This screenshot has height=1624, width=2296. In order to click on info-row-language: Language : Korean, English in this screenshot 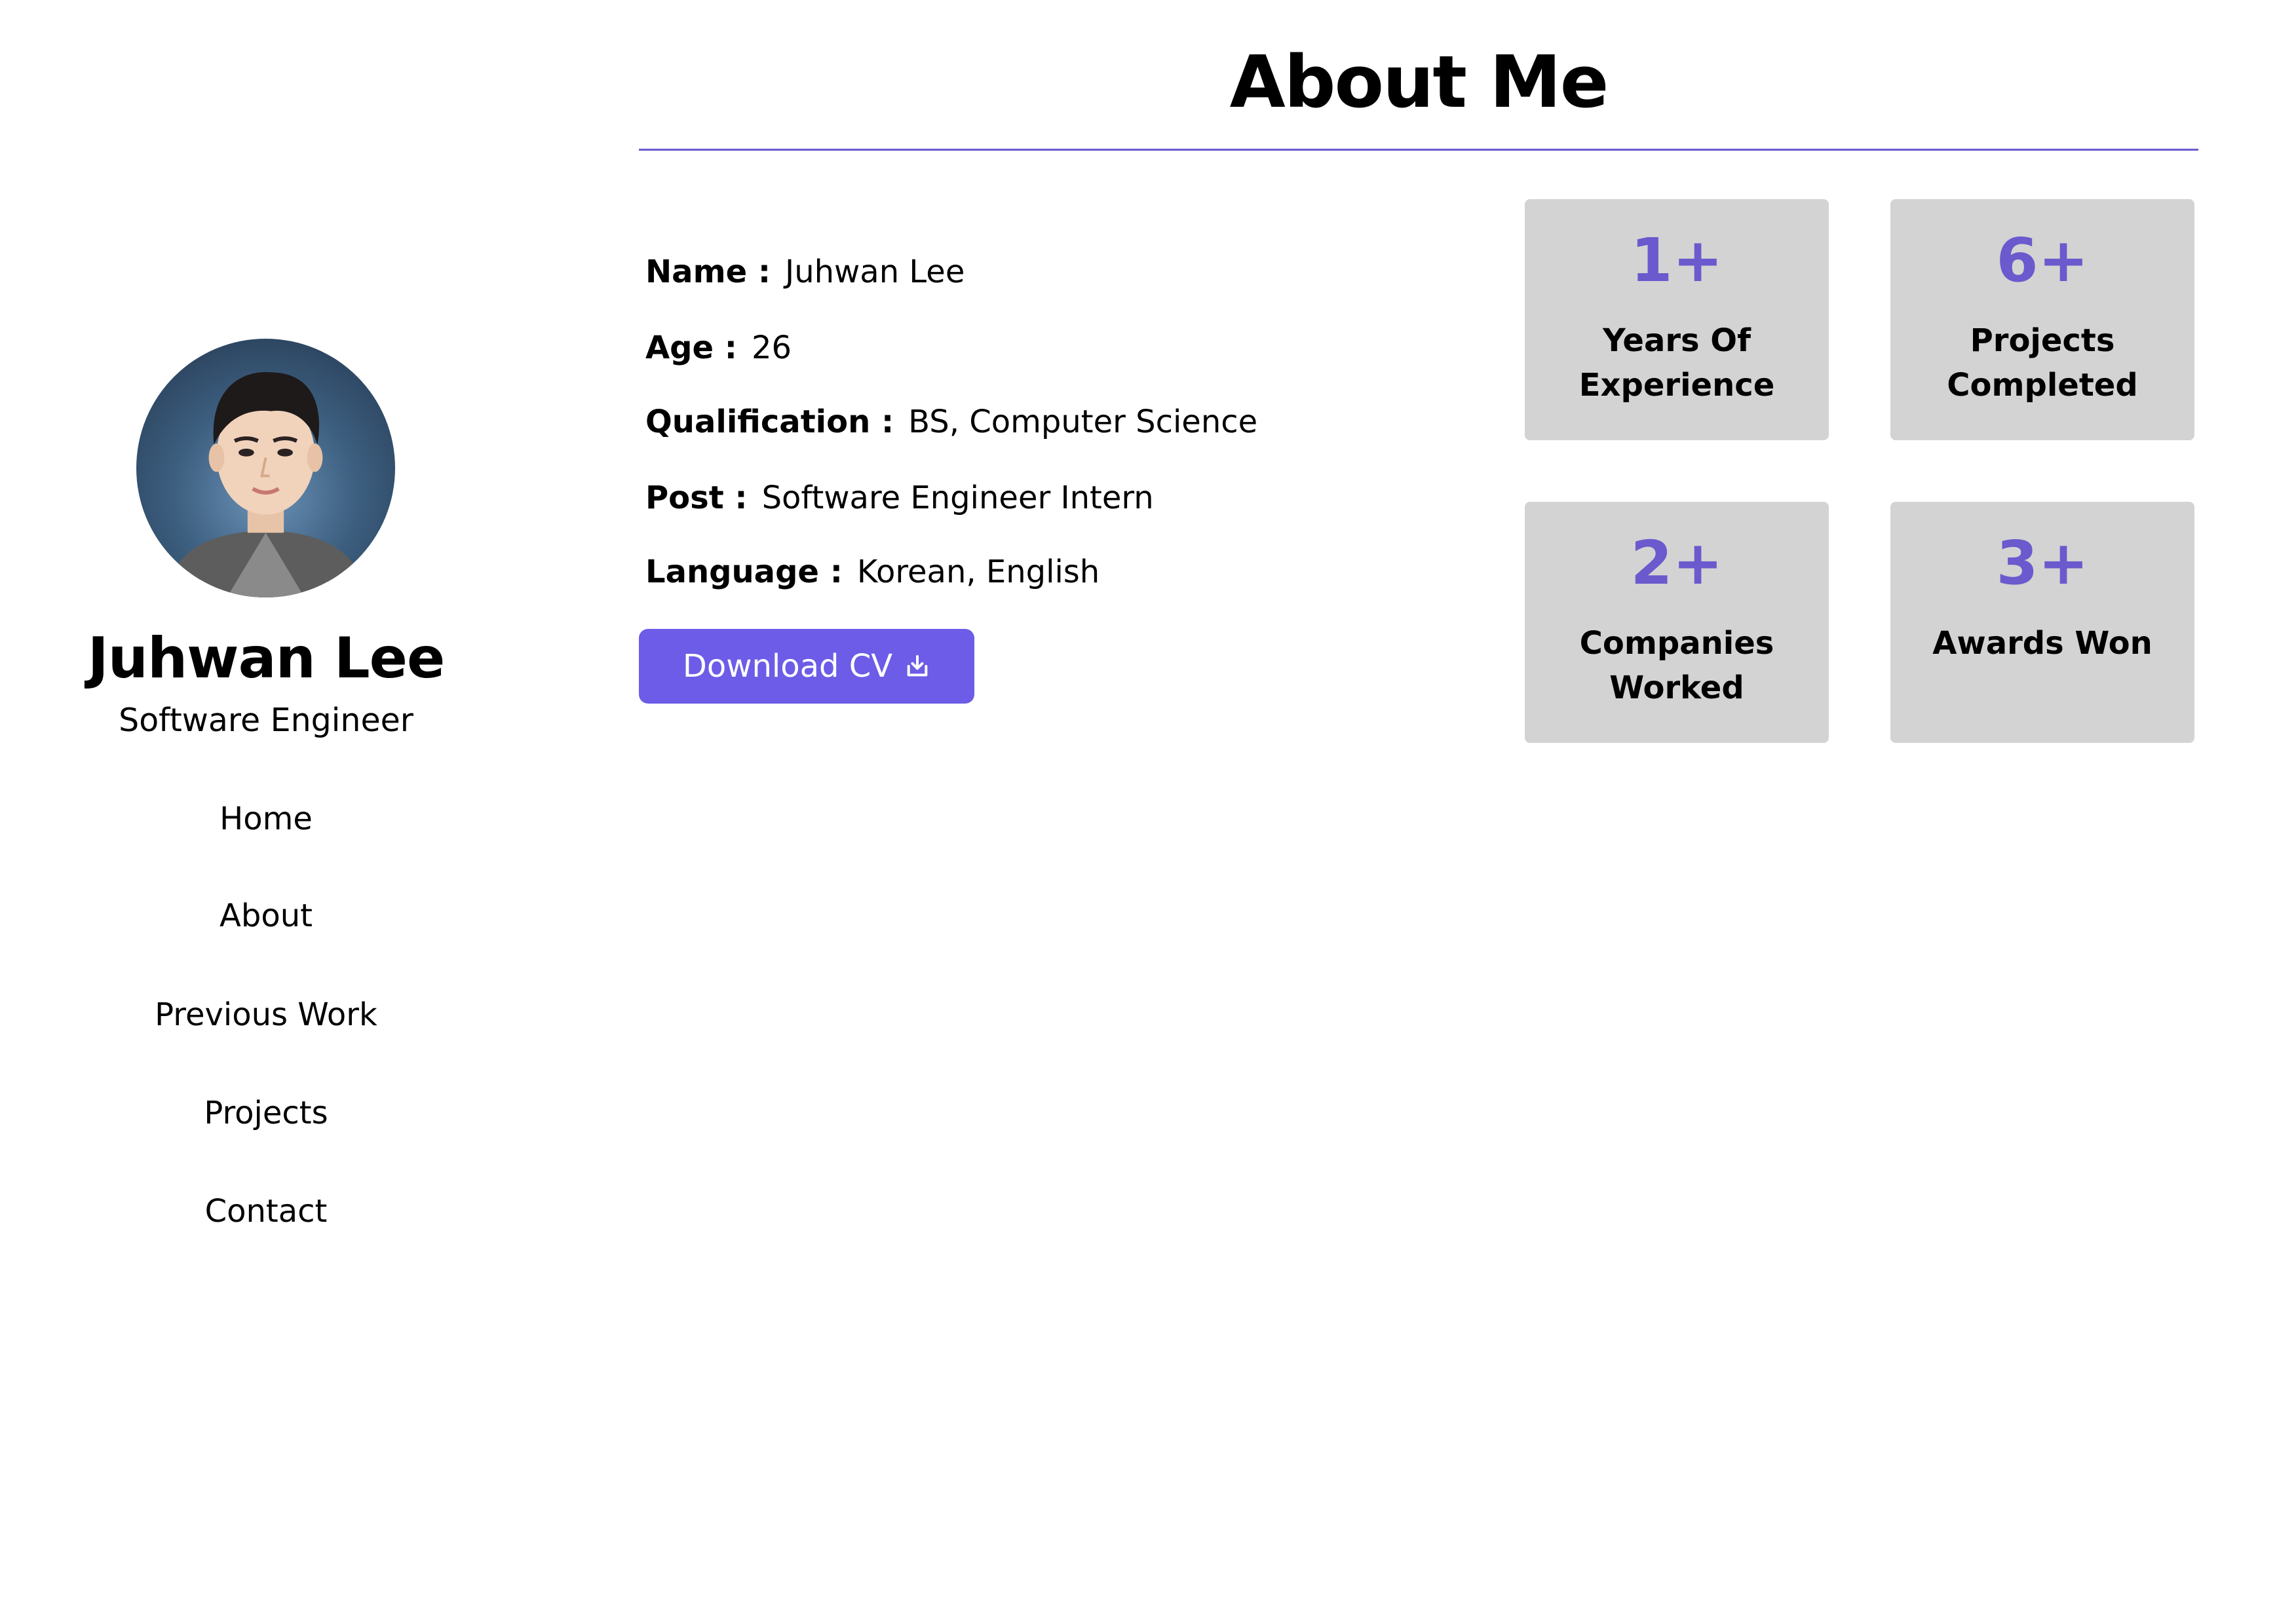, I will do `click(872, 572)`.